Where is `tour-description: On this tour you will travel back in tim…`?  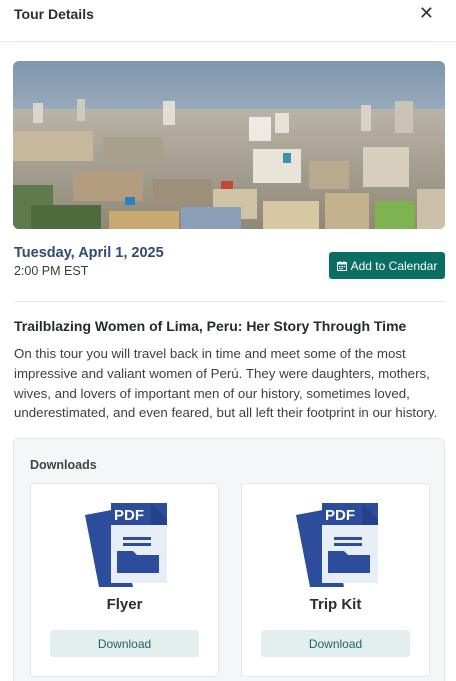
tour-description: On this tour you will travel back in tim… is located at coordinates (226, 383).